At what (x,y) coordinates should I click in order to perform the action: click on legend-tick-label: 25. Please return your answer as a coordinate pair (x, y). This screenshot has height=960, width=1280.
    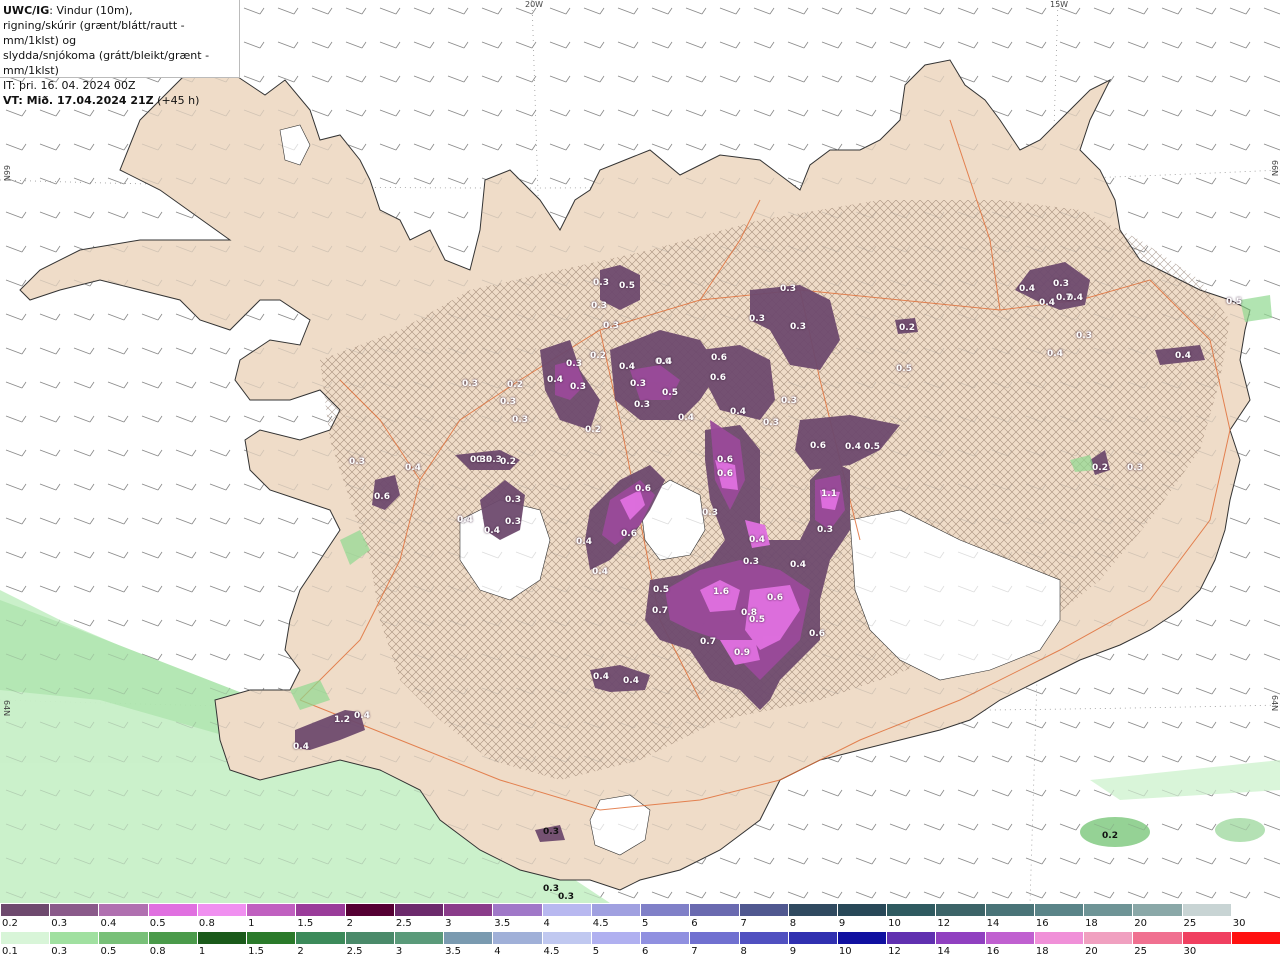
    Looking at the image, I should click on (1190, 923).